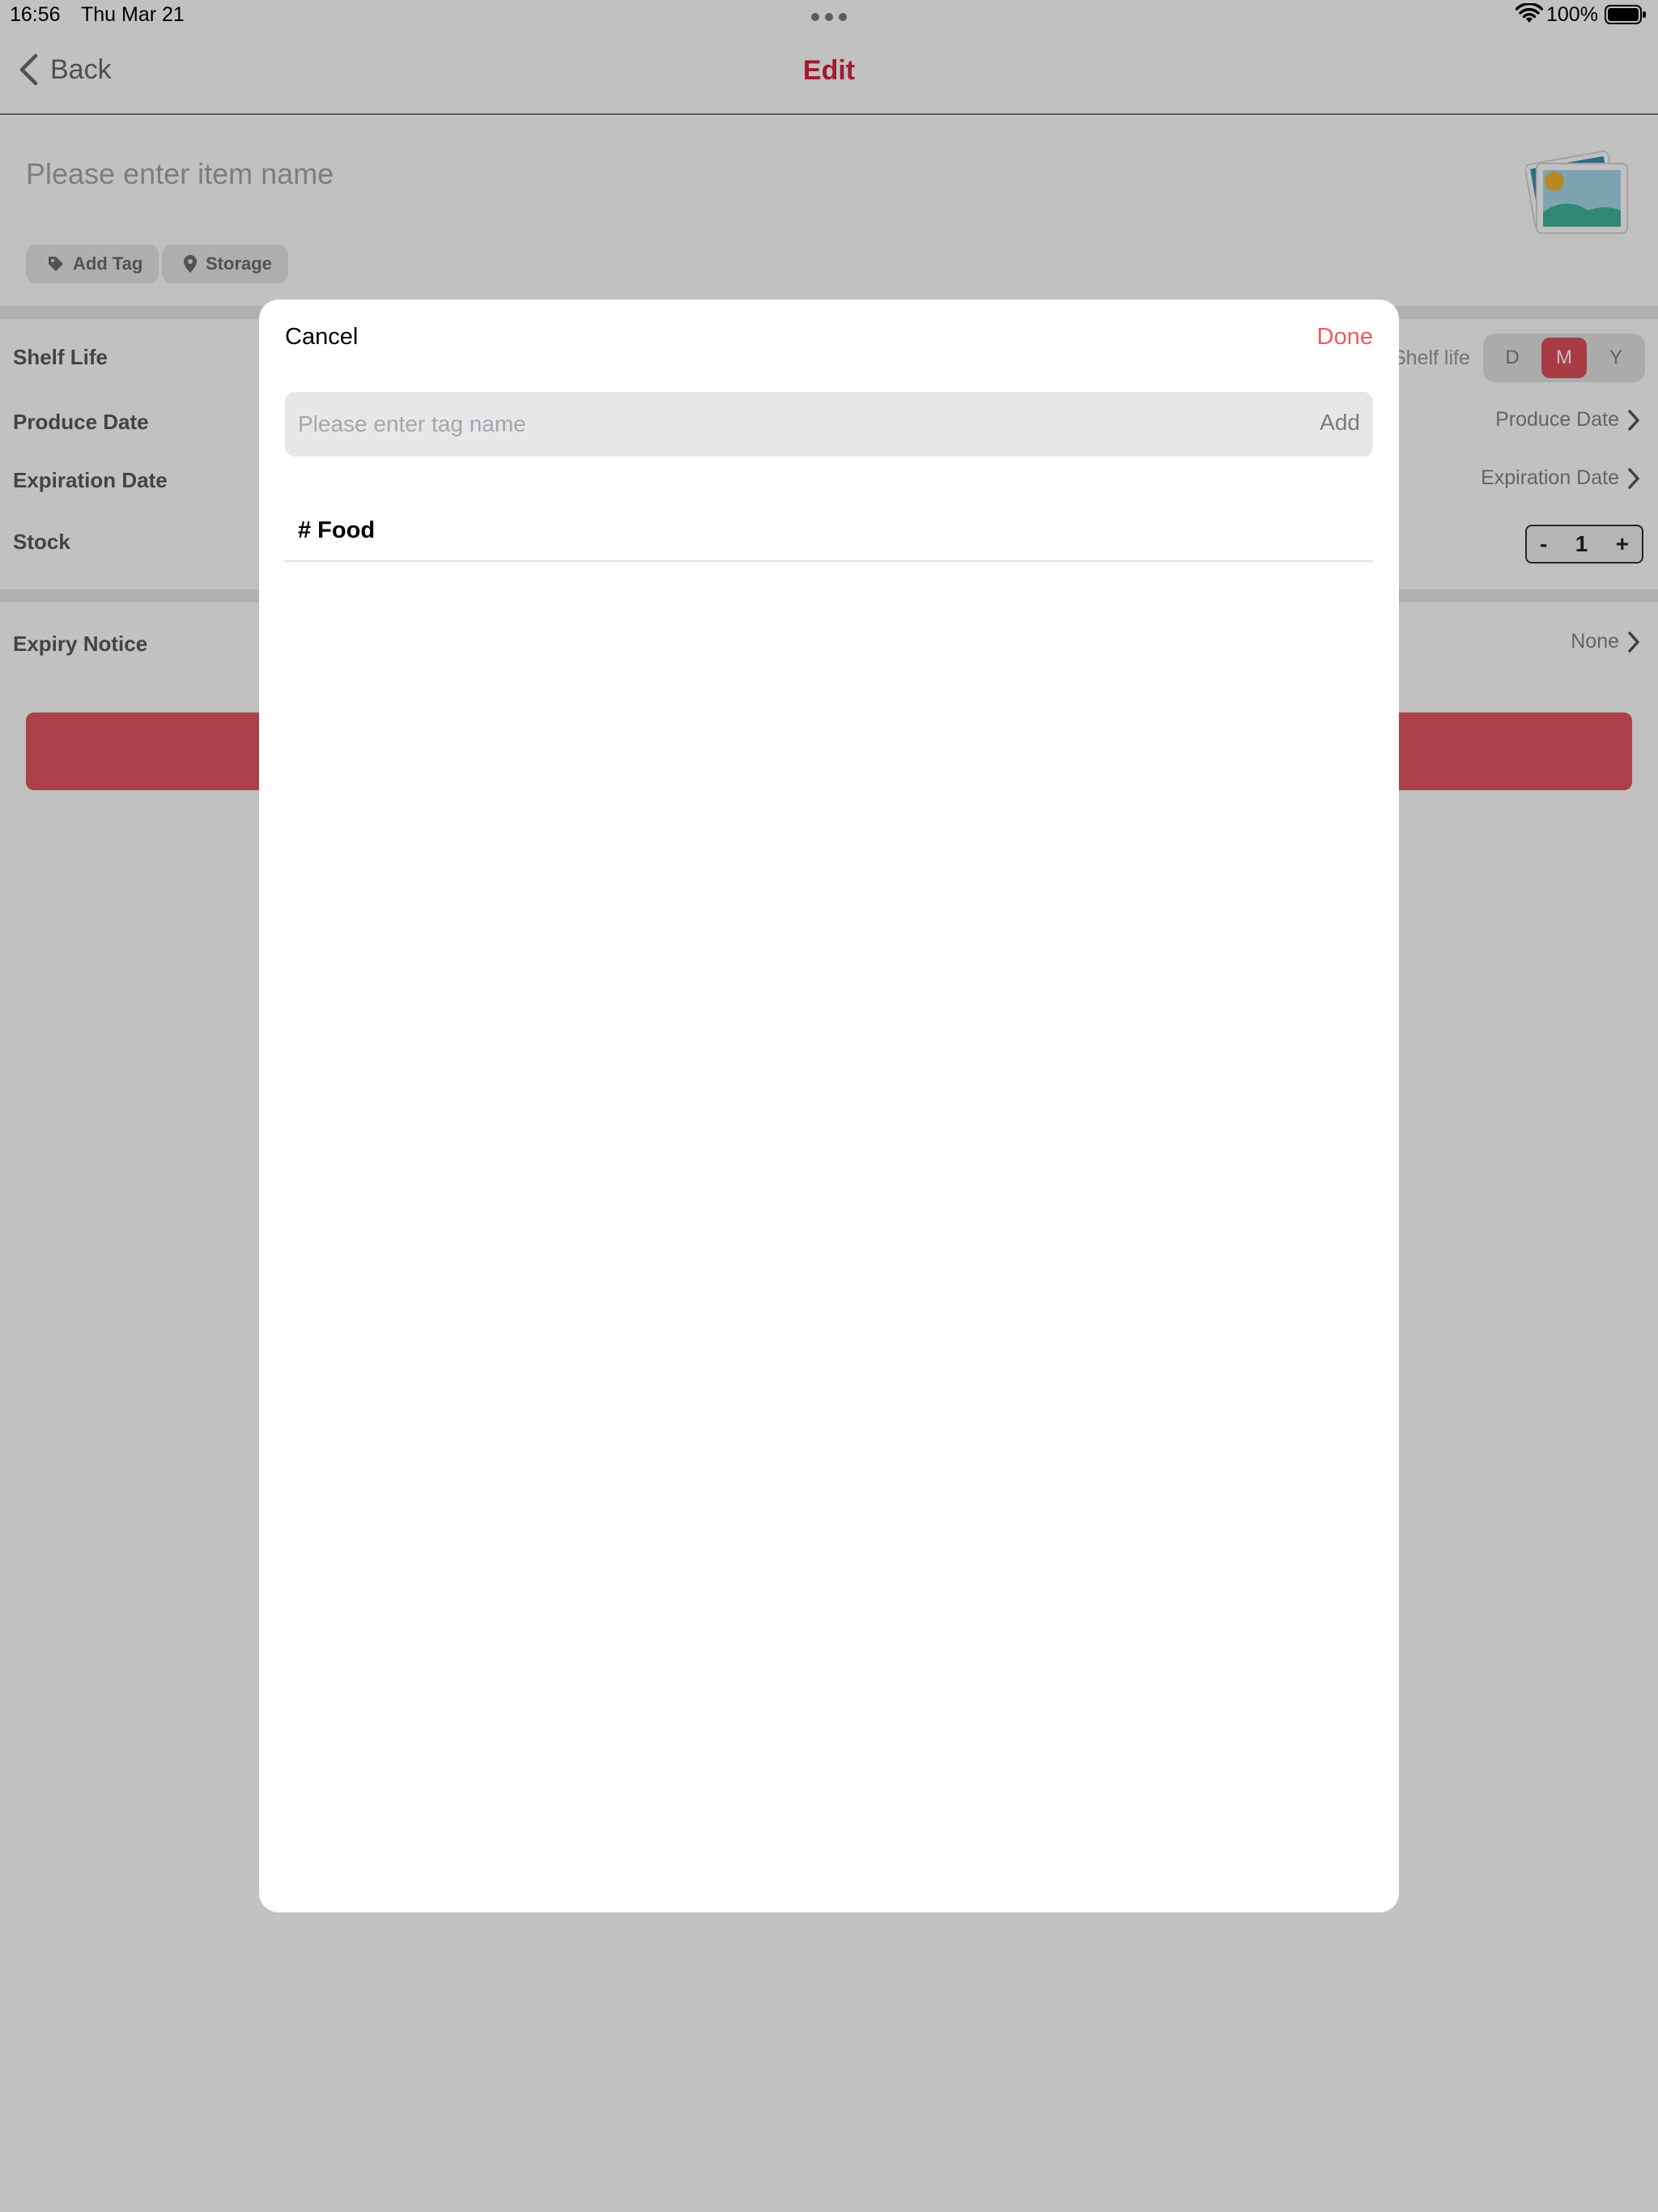  What do you see at coordinates (321, 337) in the screenshot?
I see `cancel-button: Cancel` at bounding box center [321, 337].